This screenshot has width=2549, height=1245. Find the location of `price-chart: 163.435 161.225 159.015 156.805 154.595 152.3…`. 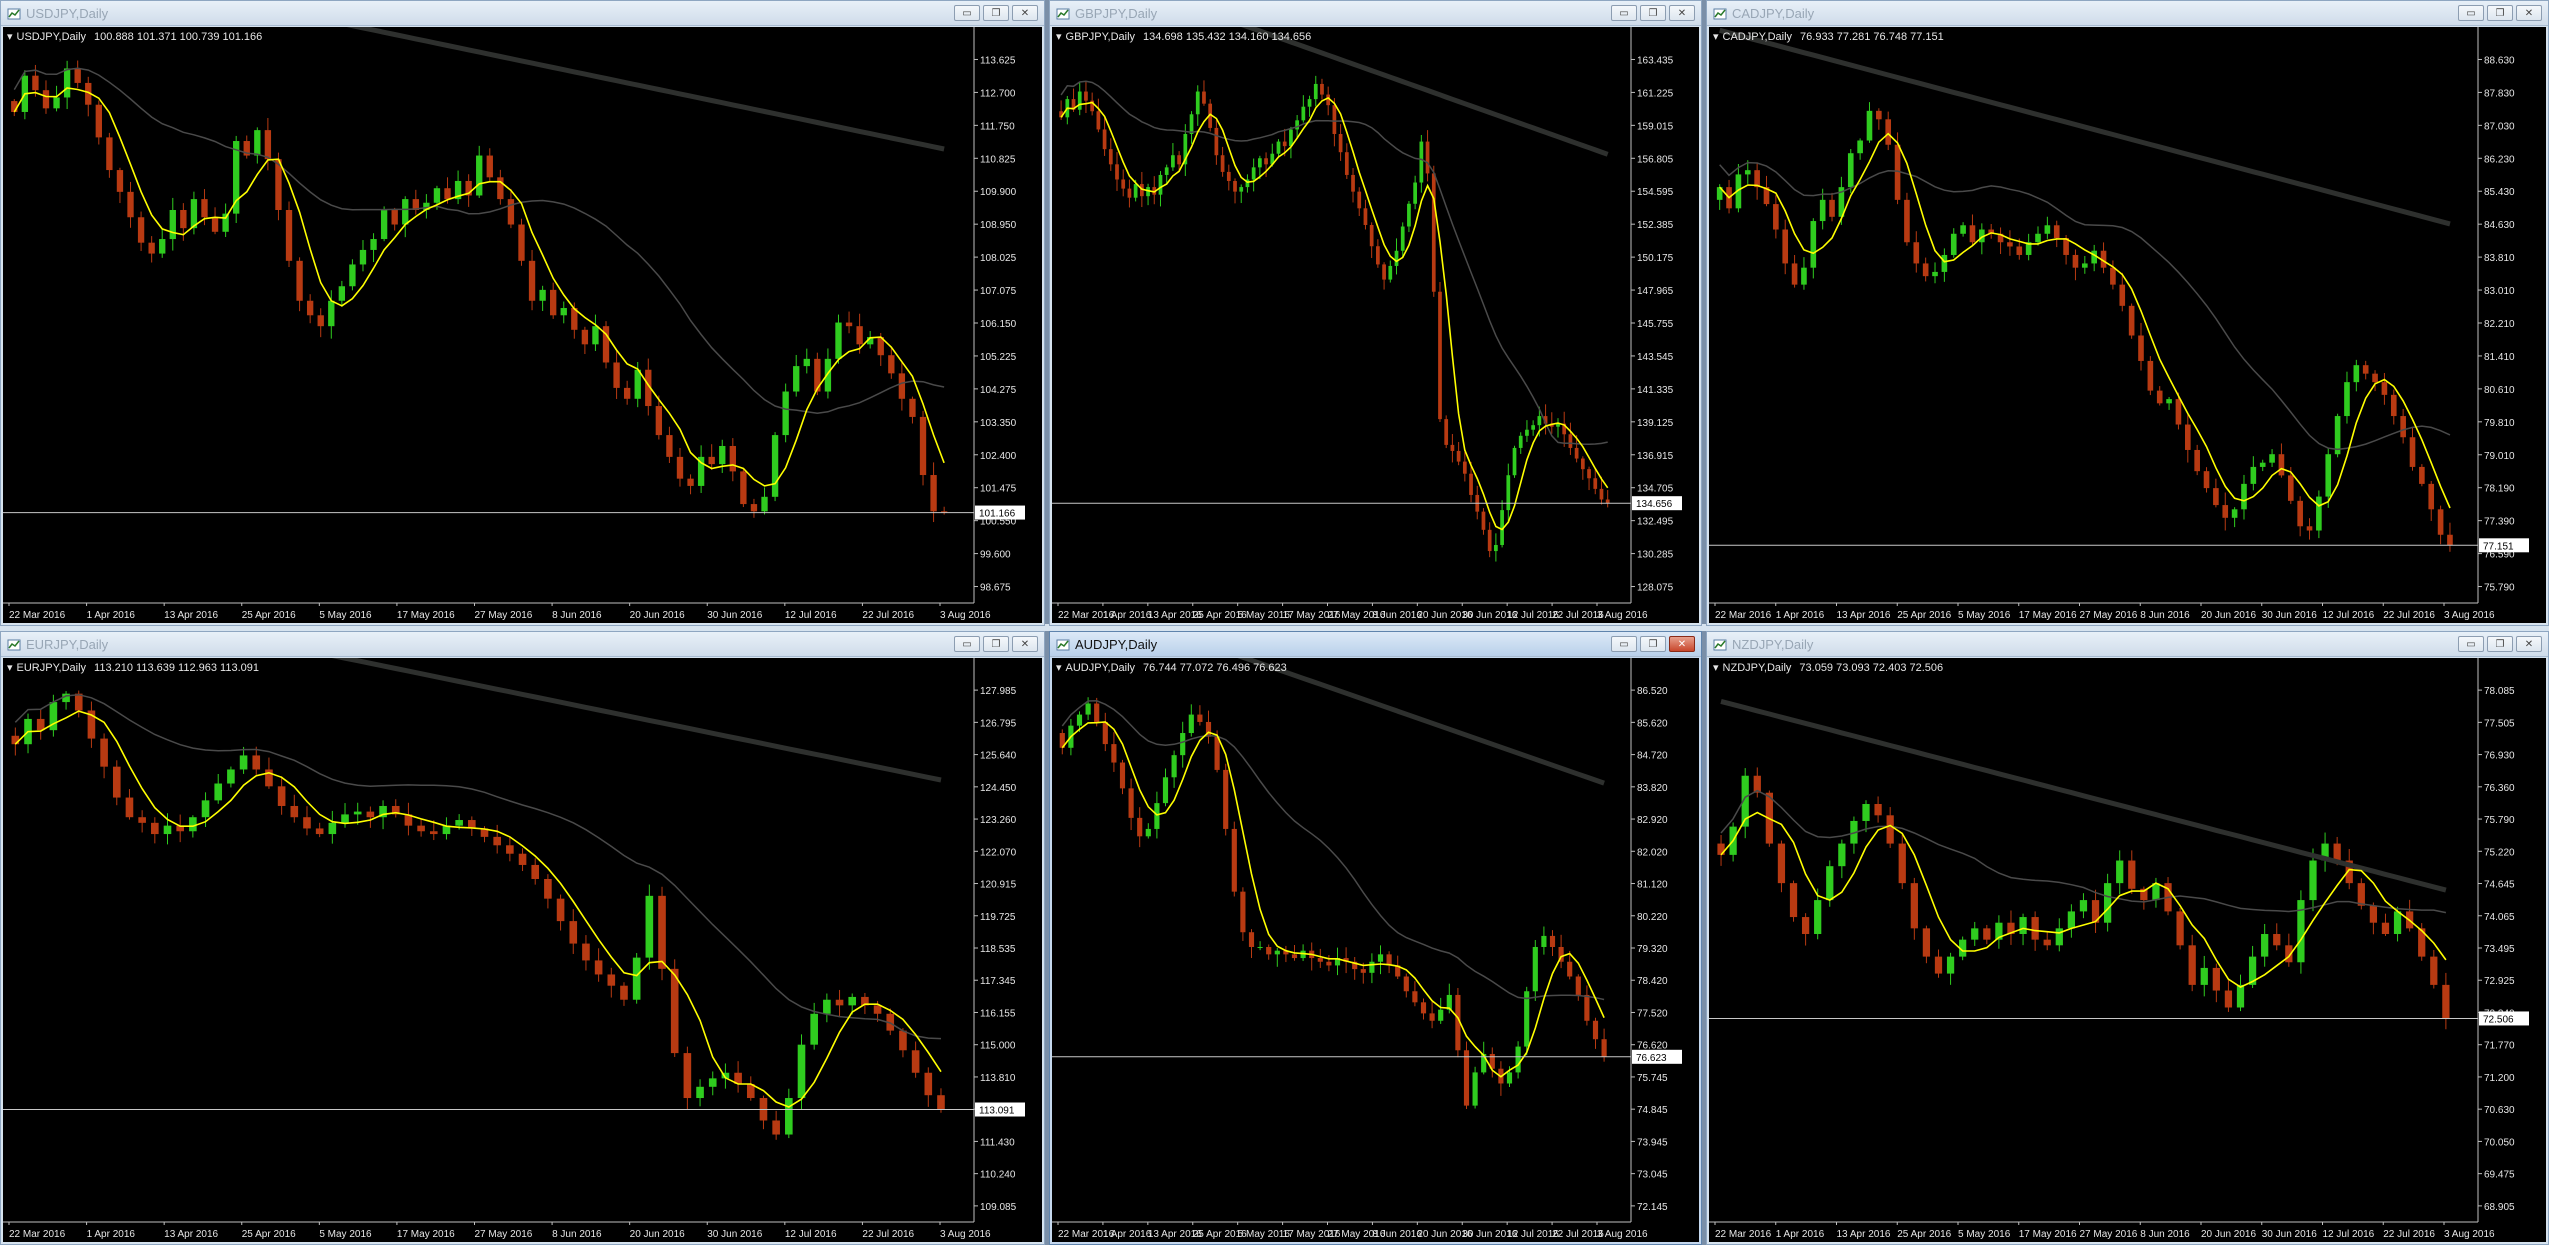

price-chart: 163.435 161.225 159.015 156.805 154.595 152.3… is located at coordinates (1375, 325).